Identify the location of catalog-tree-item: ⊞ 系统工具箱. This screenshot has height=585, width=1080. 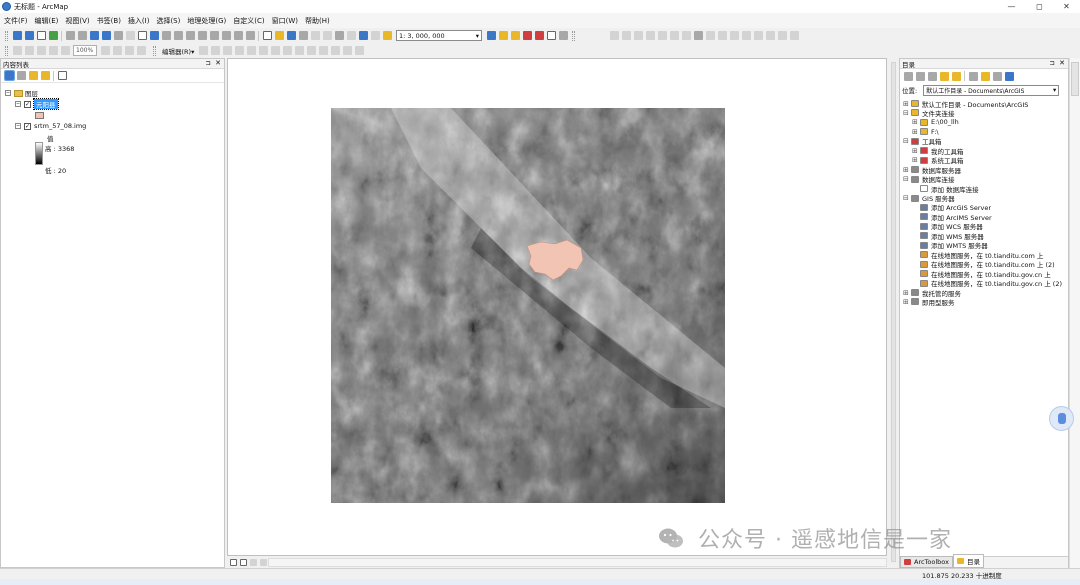
(938, 160).